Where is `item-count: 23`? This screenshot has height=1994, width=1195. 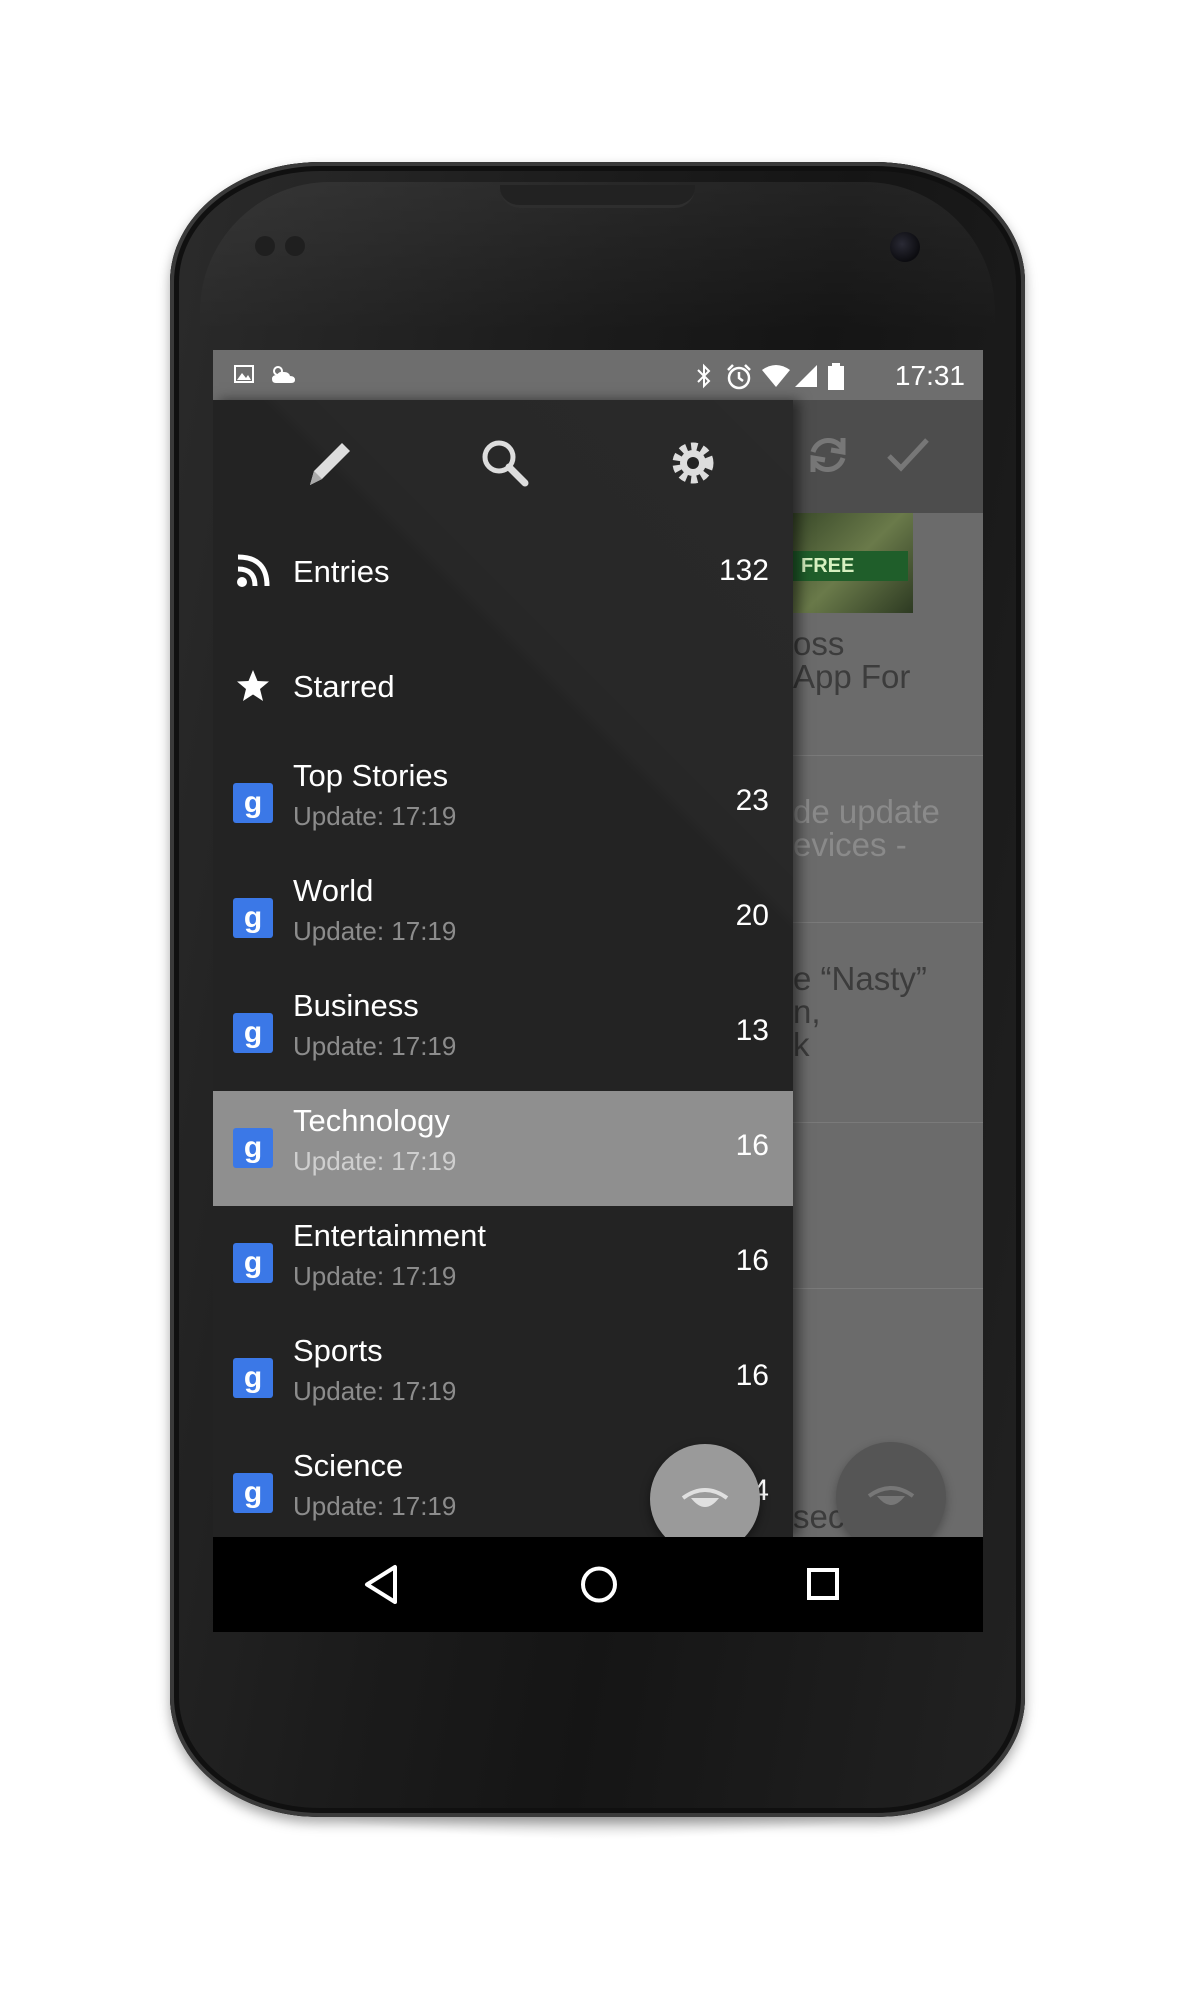 item-count: 23 is located at coordinates (752, 800).